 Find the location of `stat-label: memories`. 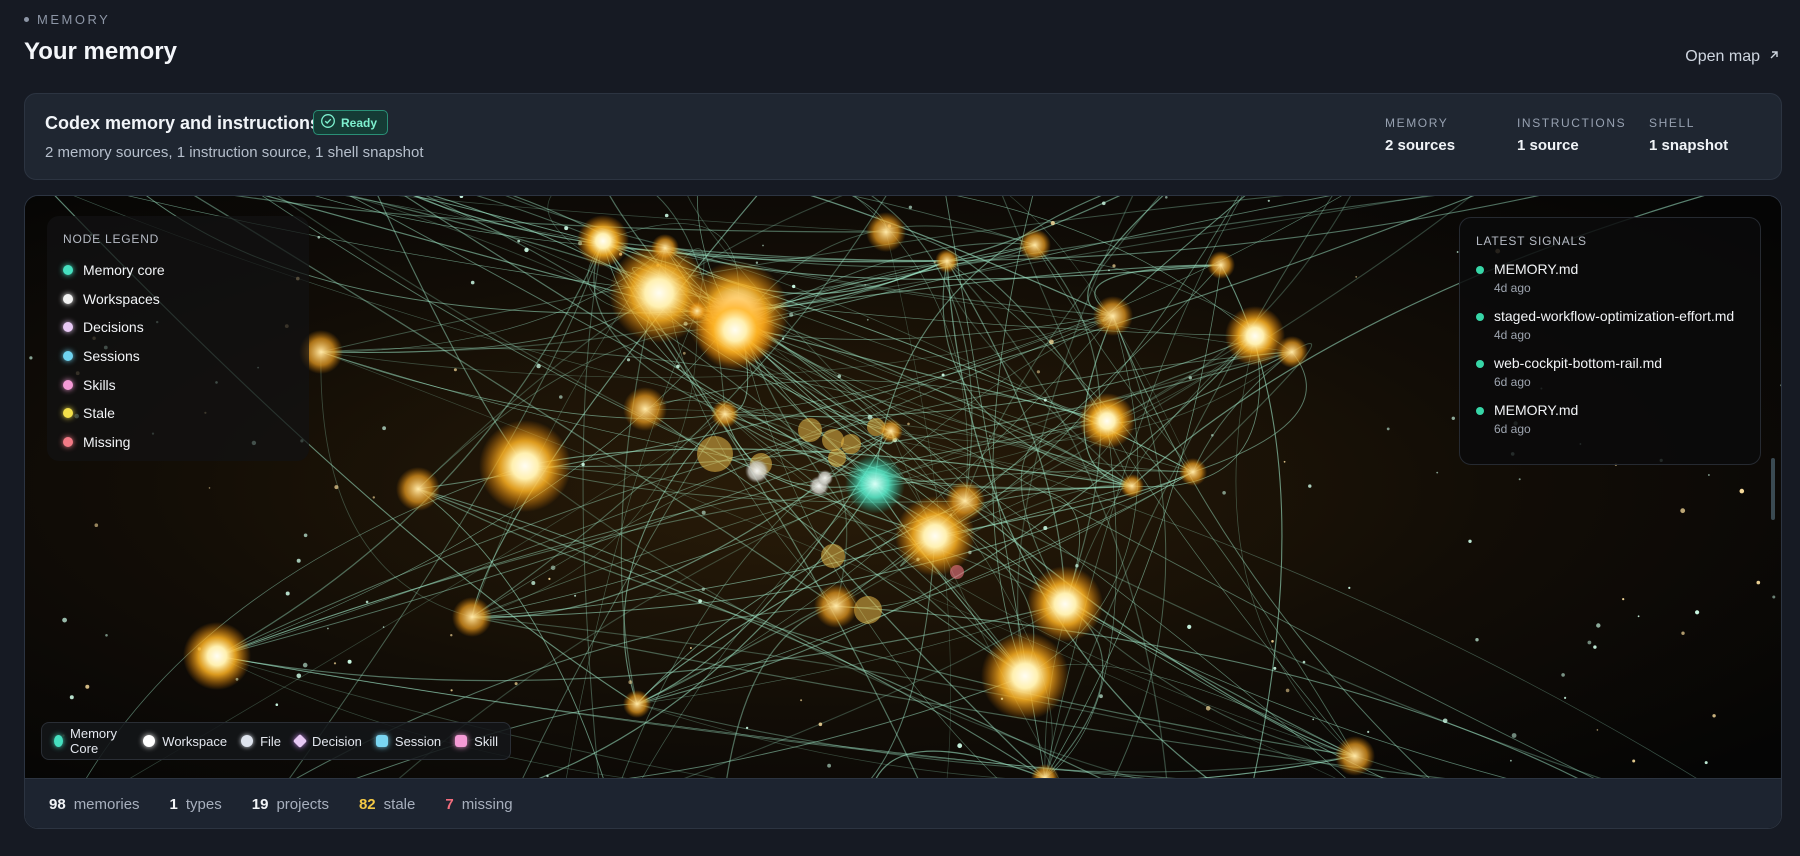

stat-label: memories is located at coordinates (106, 804).